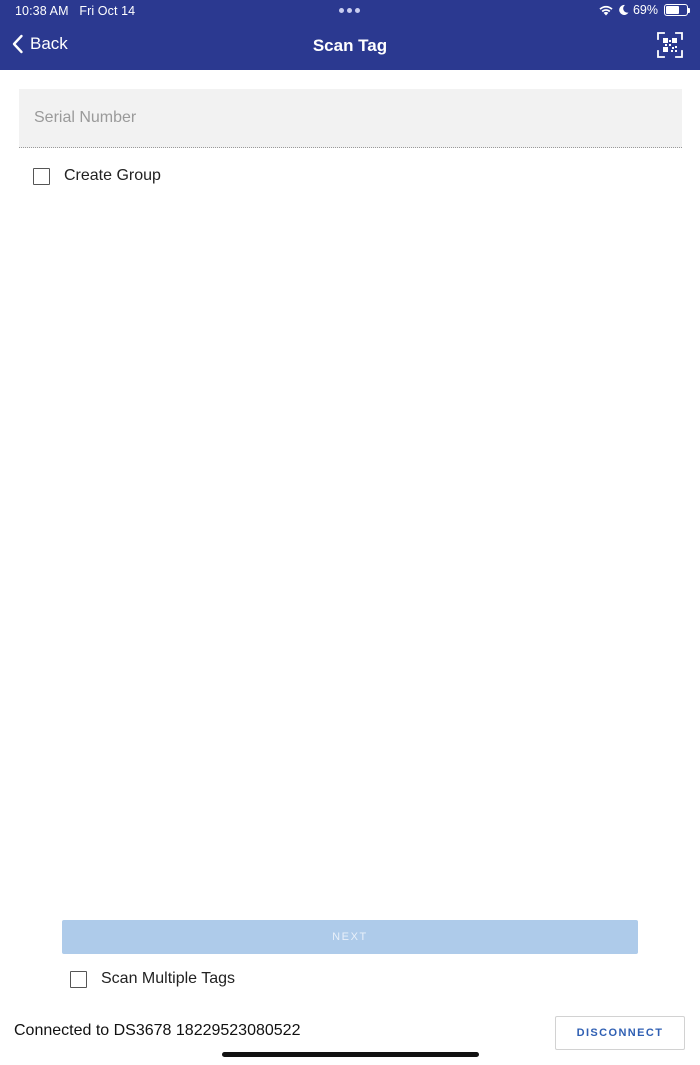 This screenshot has height=1065, width=700. Describe the element at coordinates (42, 11) in the screenshot. I see `status-time-value: 10:38 AM` at that location.